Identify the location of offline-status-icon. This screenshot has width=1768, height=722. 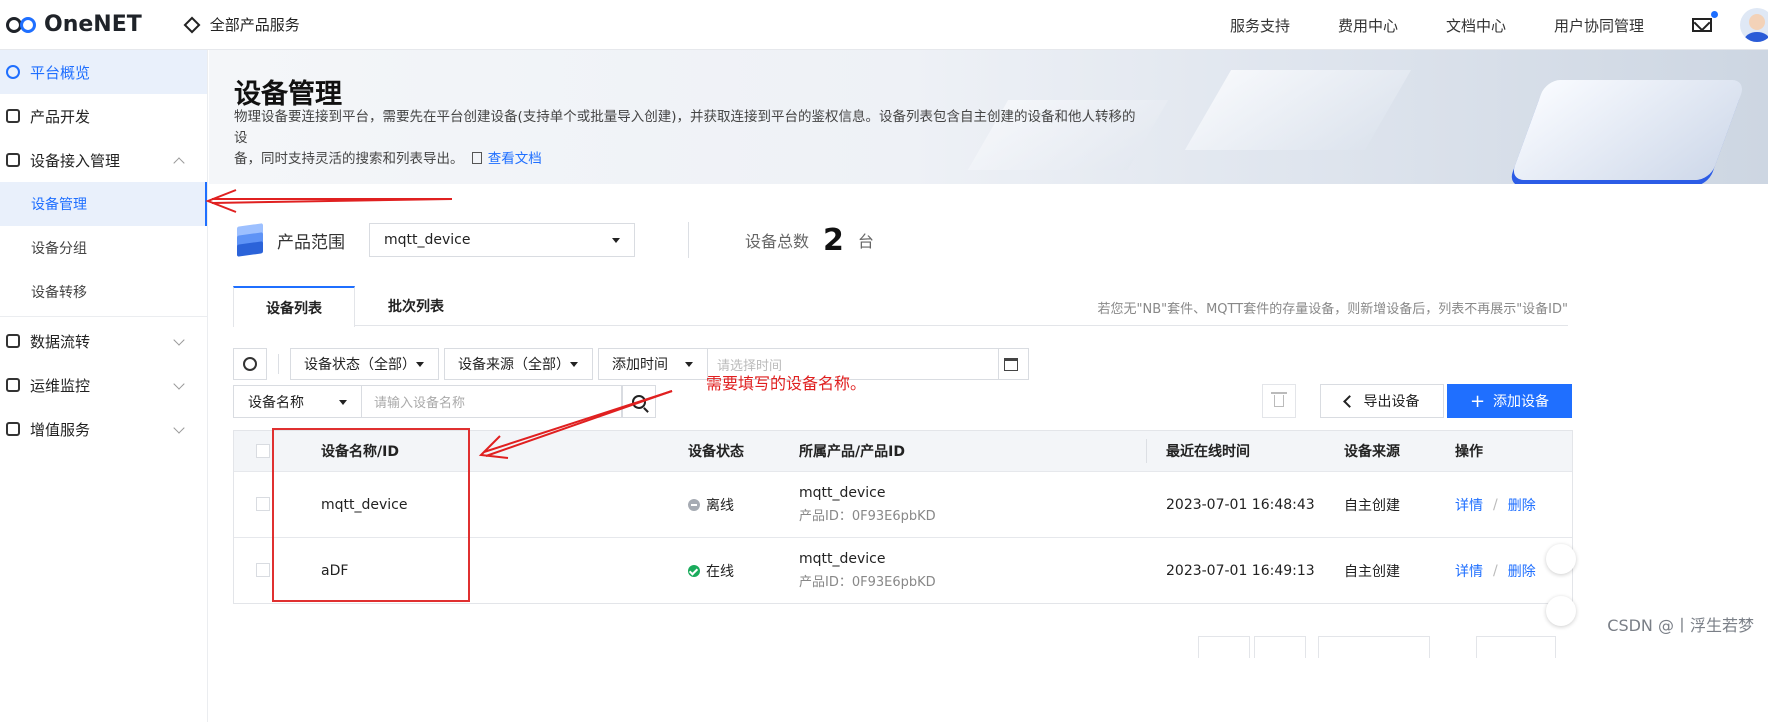
(694, 504).